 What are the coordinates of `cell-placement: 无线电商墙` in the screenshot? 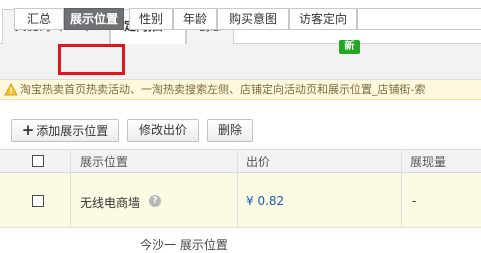 It's located at (110, 203).